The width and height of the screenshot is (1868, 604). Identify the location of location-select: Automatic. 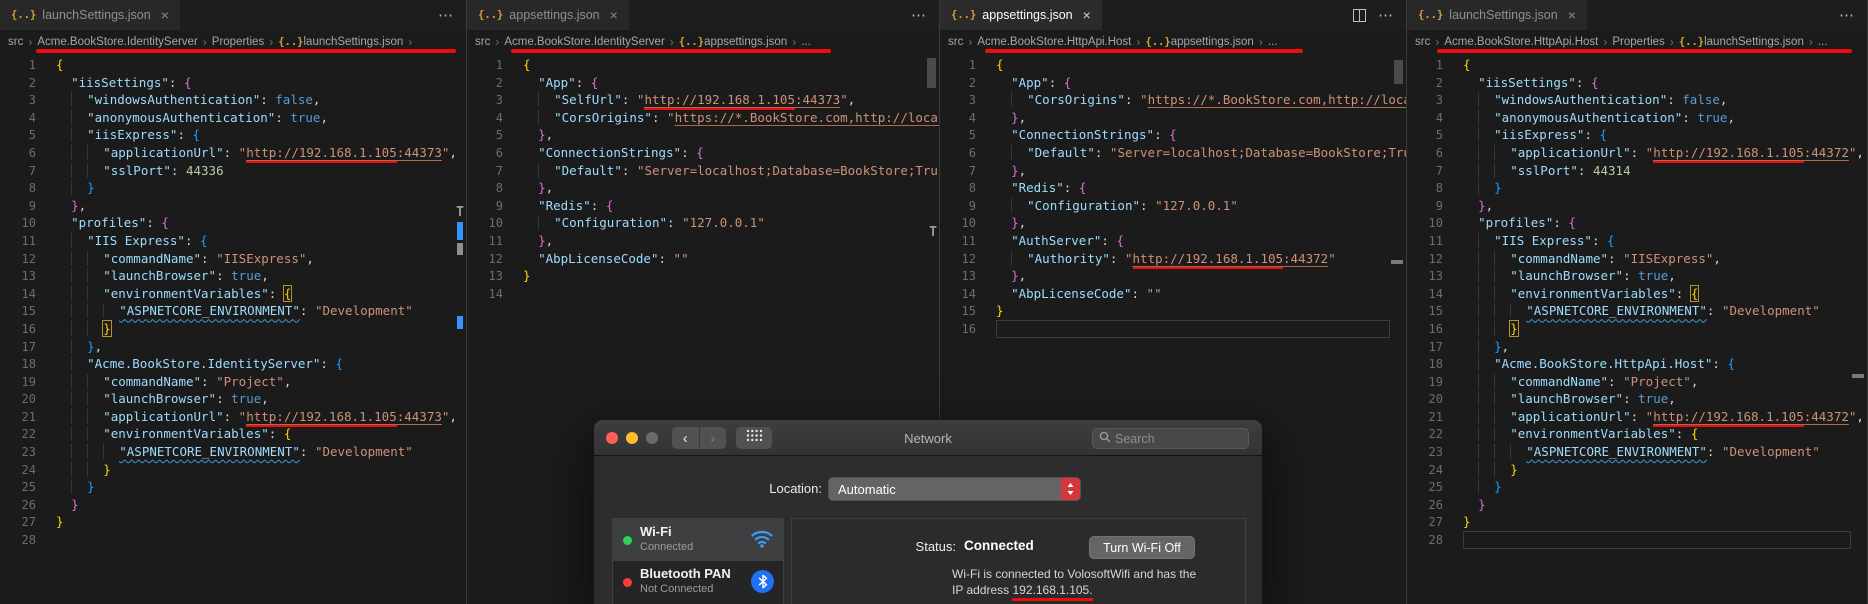
(954, 489).